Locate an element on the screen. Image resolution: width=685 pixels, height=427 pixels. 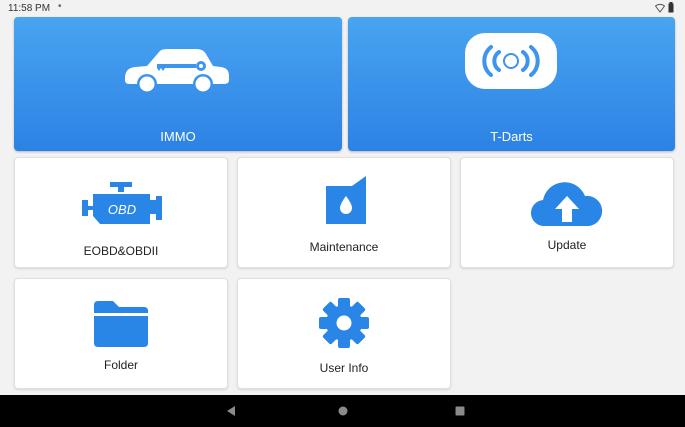
engine-obd-text: OBD is located at coordinates (122, 209).